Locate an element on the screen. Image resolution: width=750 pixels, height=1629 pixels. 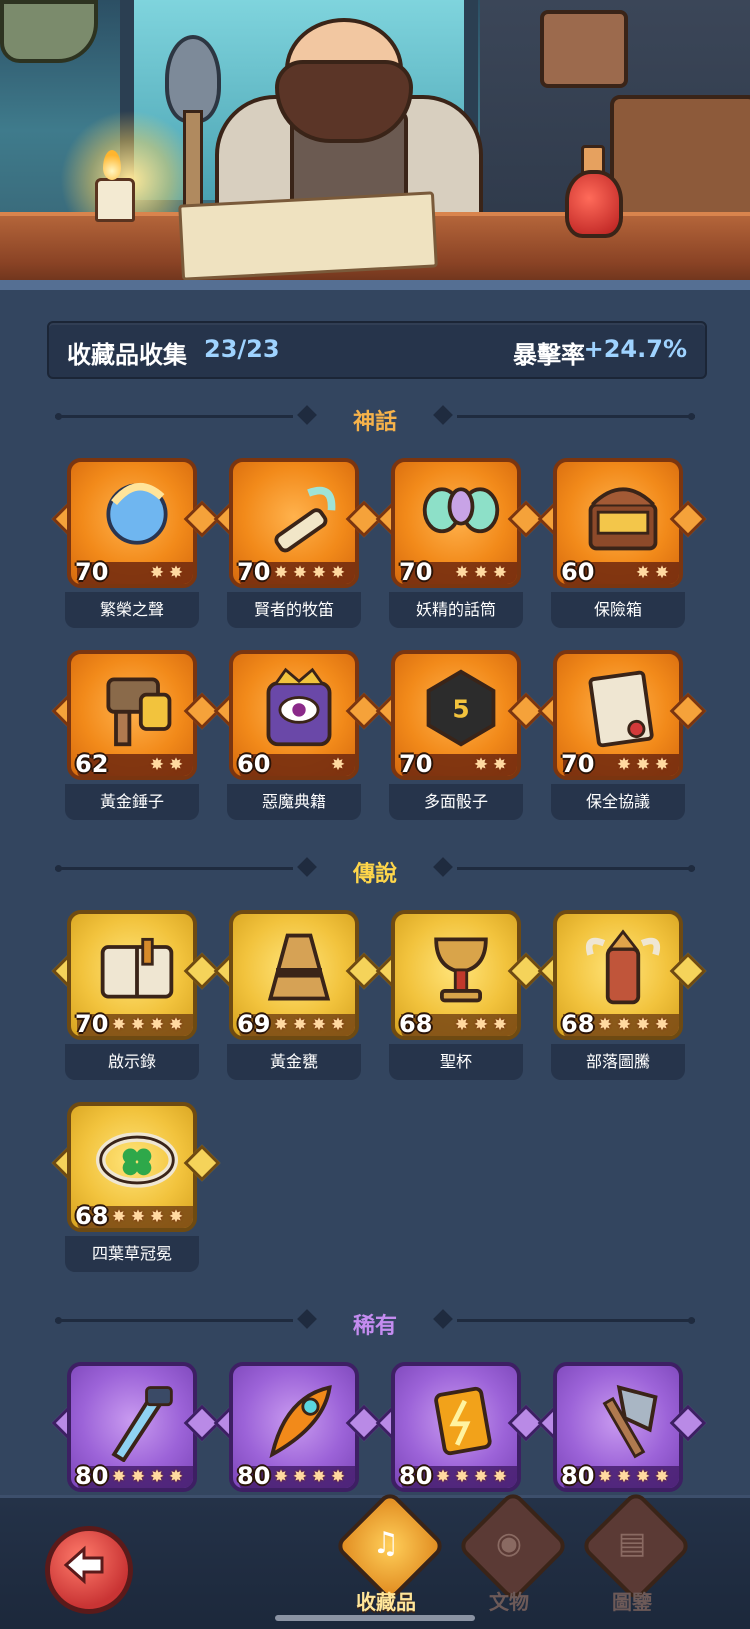
collectible-card: 68 ✸ ✸ ✸ ✸ 部落圖騰 is located at coordinates (622, 996).